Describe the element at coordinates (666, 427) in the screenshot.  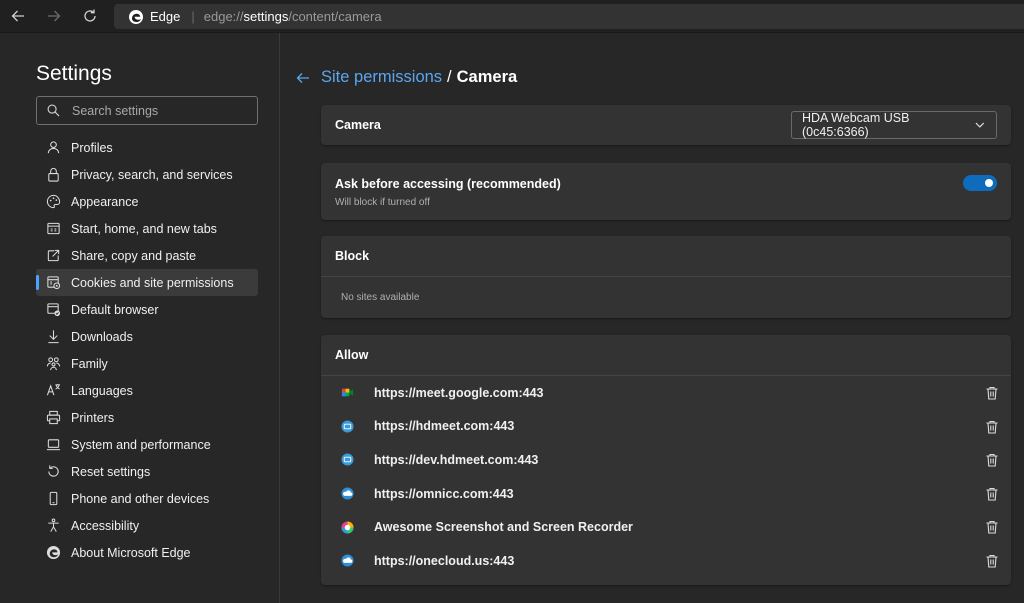
I see `list-item: https://hdmeet.com:443` at that location.